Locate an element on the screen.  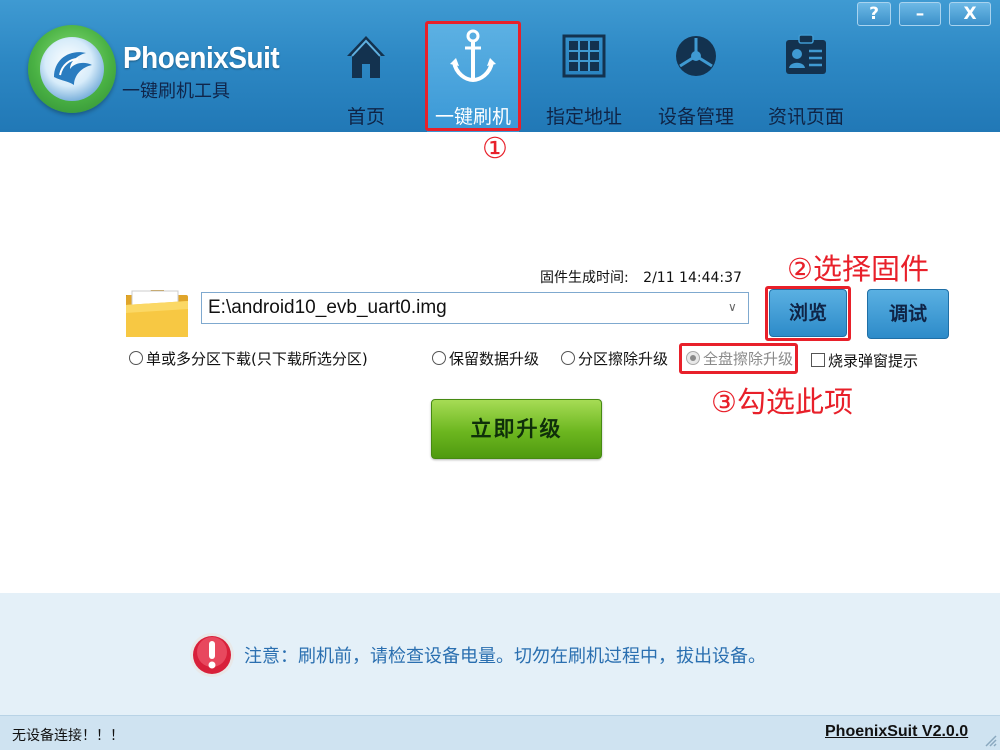
window-controls: ? – X is located at coordinates (924, 14).